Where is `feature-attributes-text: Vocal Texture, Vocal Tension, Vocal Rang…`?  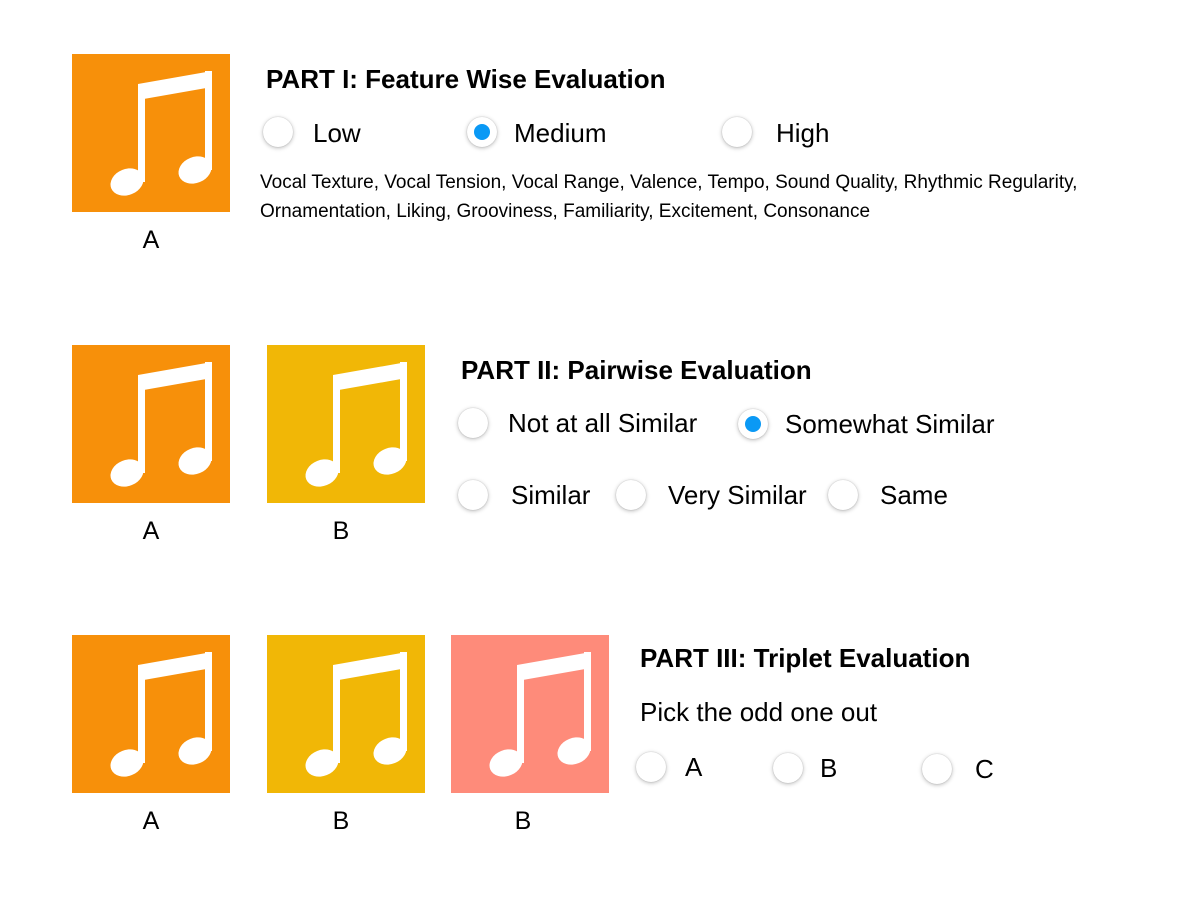
feature-attributes-text: Vocal Texture, Vocal Tension, Vocal Rang… is located at coordinates (669, 197).